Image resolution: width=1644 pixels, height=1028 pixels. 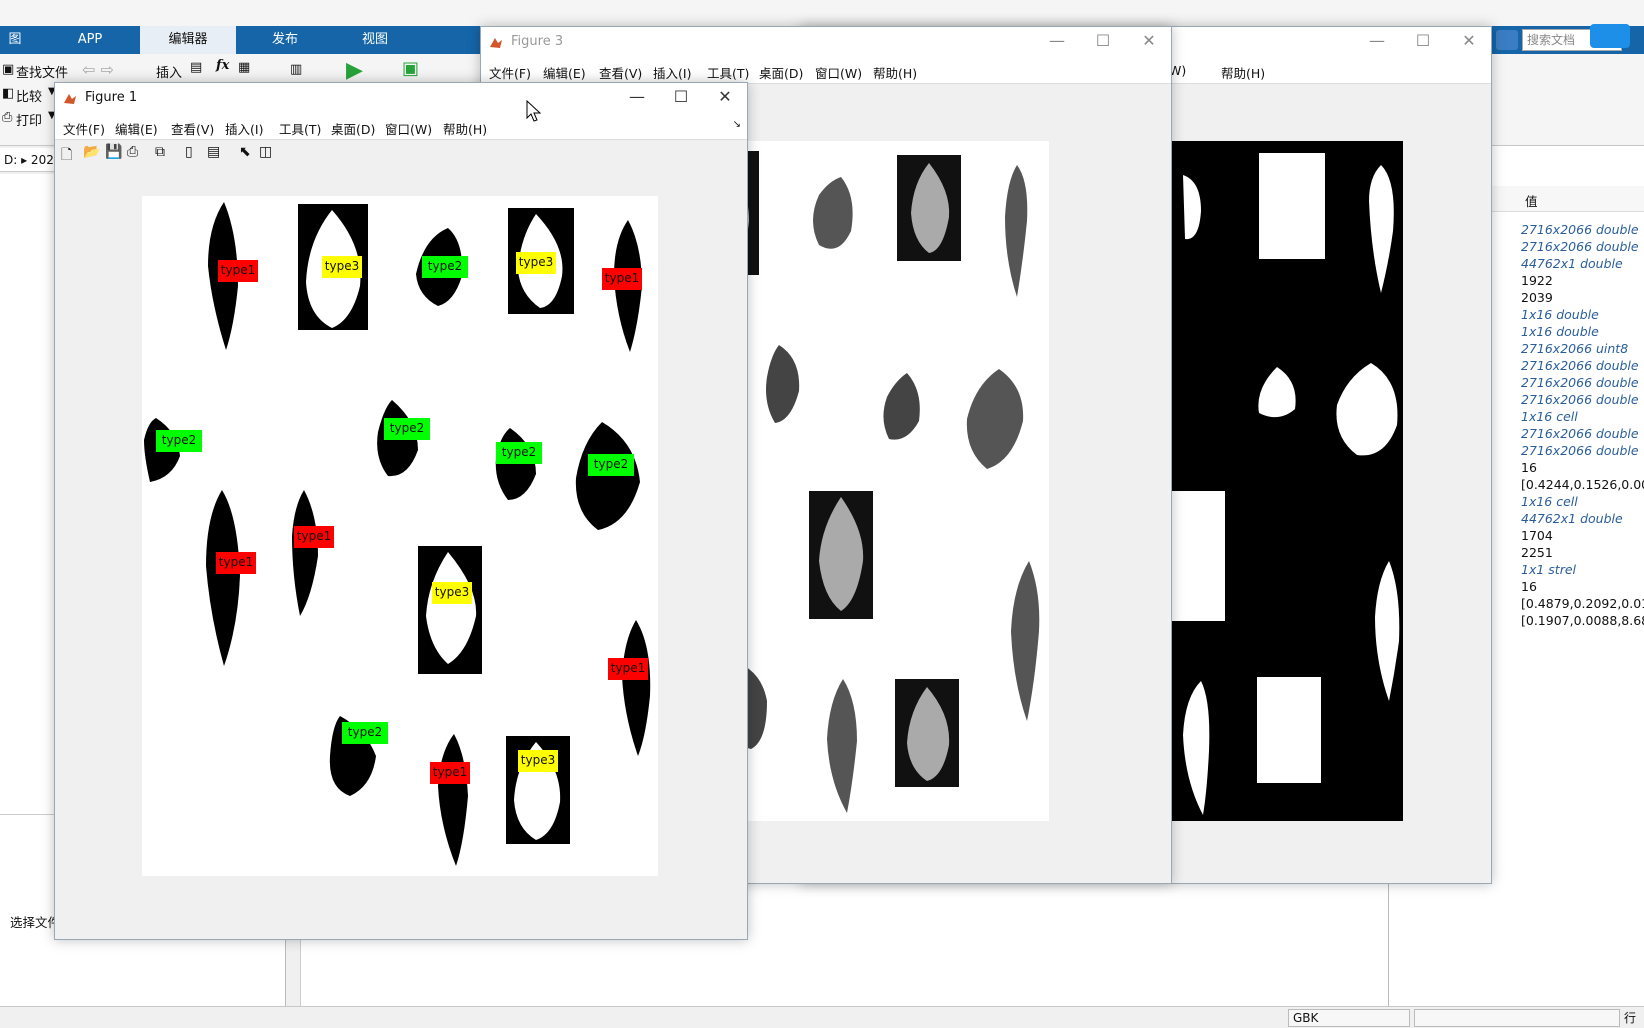 I want to click on figure3-menubar: 文件(F) 编辑(E) 查看(V) 插入(I) 工具(T) 桌面(D) 窗口(W) 帮助(H), so click(x=826, y=70).